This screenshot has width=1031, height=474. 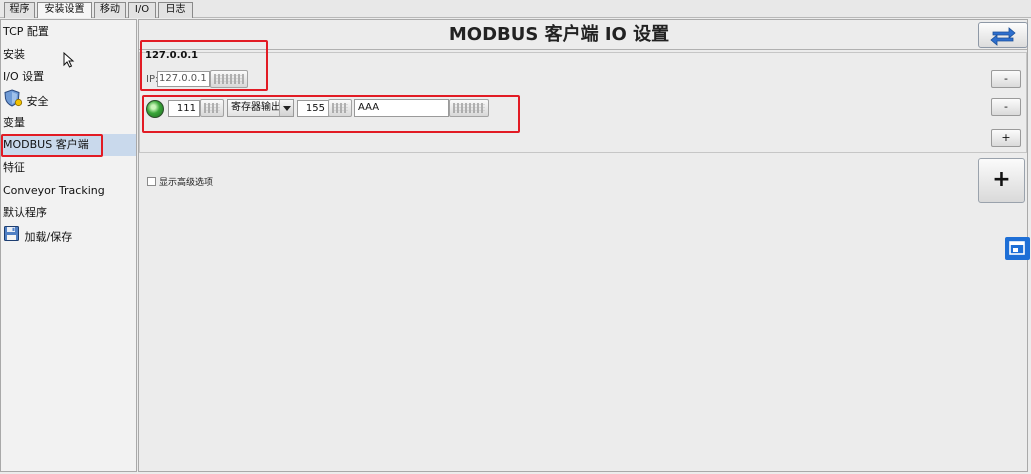 I want to click on signal-value-input: 155, so click(x=313, y=108).